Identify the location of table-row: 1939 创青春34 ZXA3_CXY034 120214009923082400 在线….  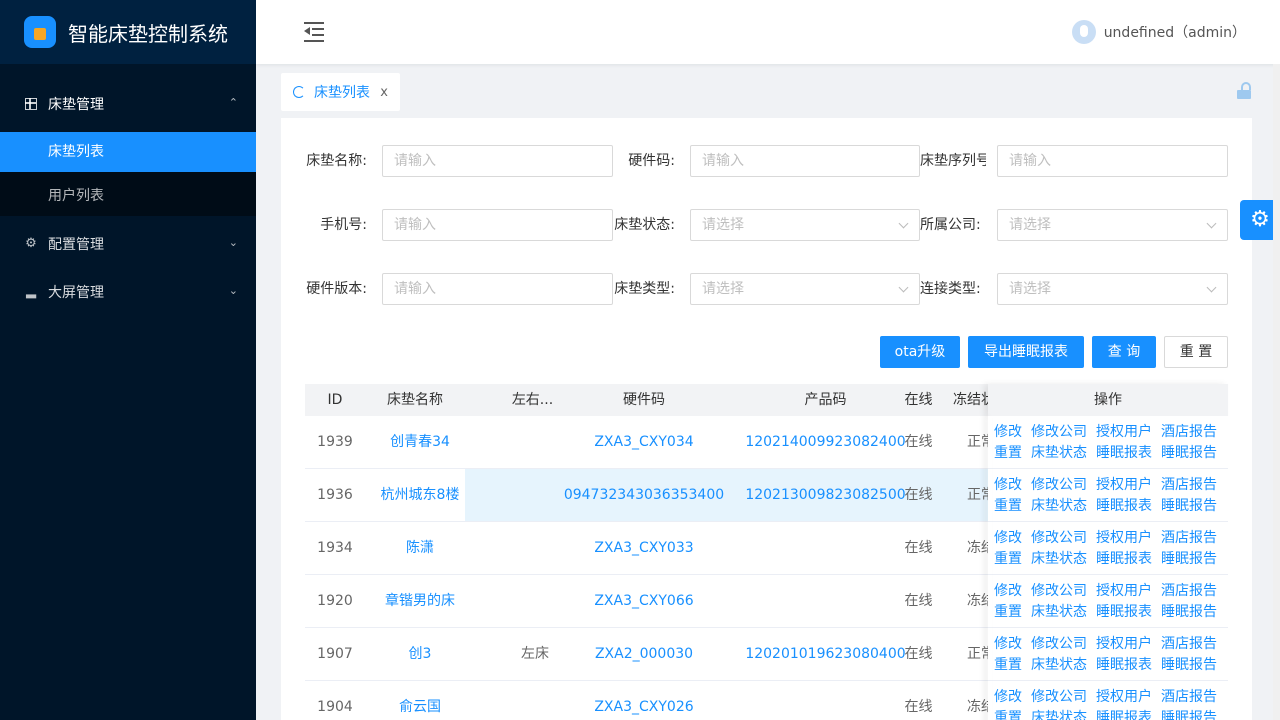
(766, 442).